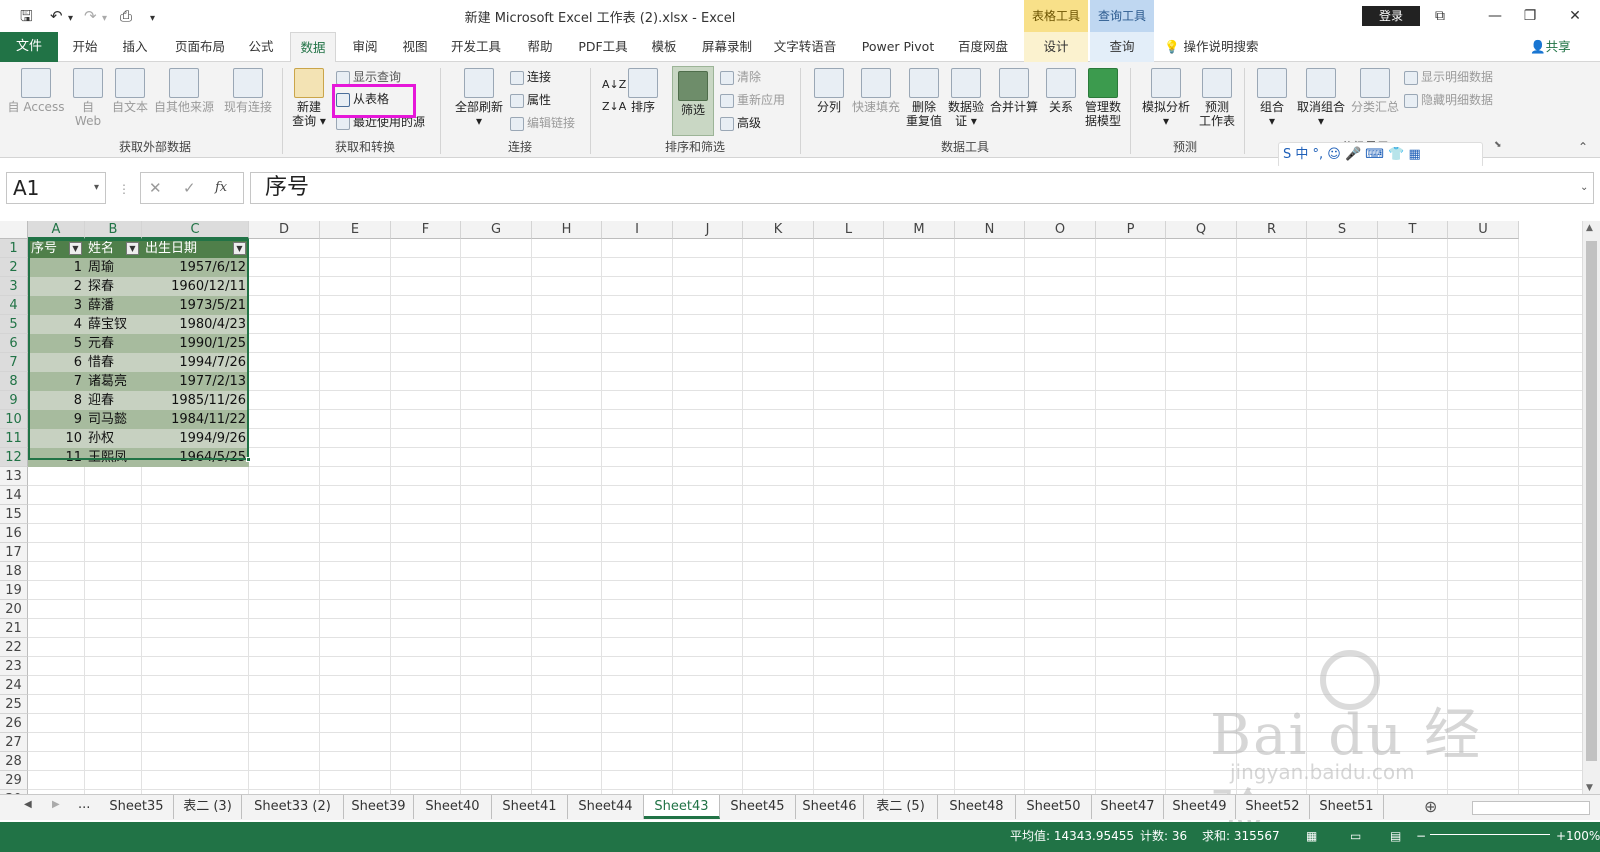  Describe the element at coordinates (14, 230) in the screenshot. I see `select-all-corner` at that location.